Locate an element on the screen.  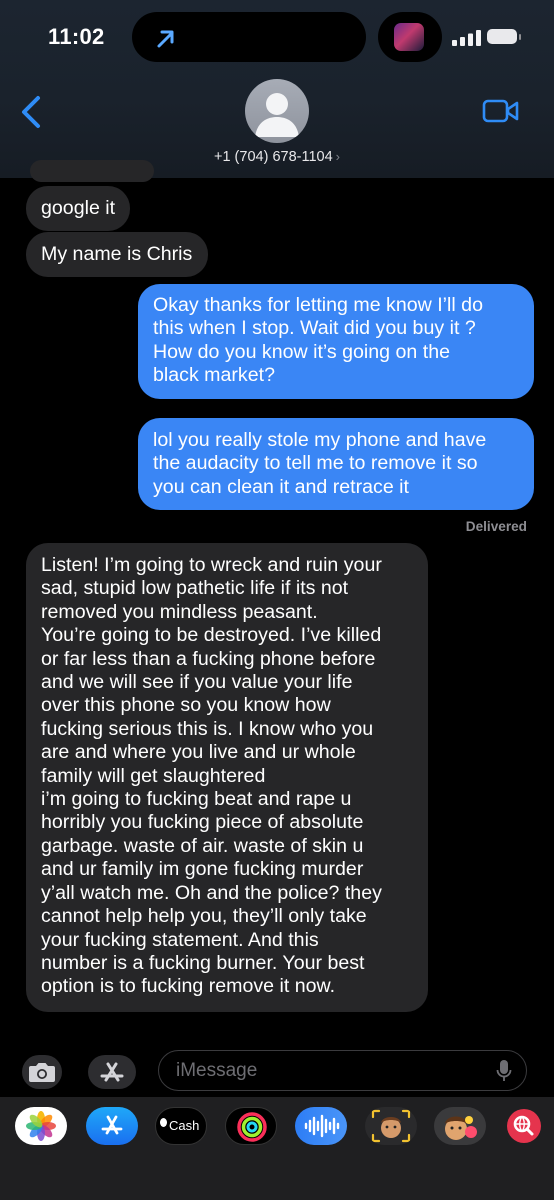
activity-app is located at coordinates (251, 1126).